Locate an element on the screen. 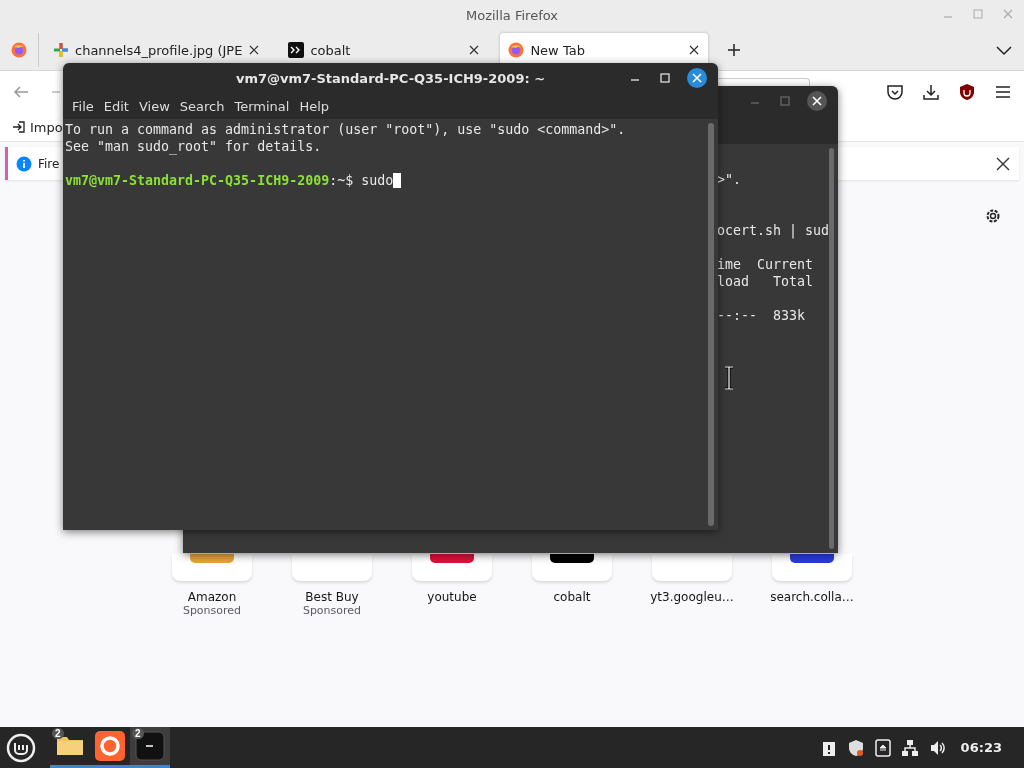 The image size is (1024, 768). menu-item: Edit is located at coordinates (116, 106).